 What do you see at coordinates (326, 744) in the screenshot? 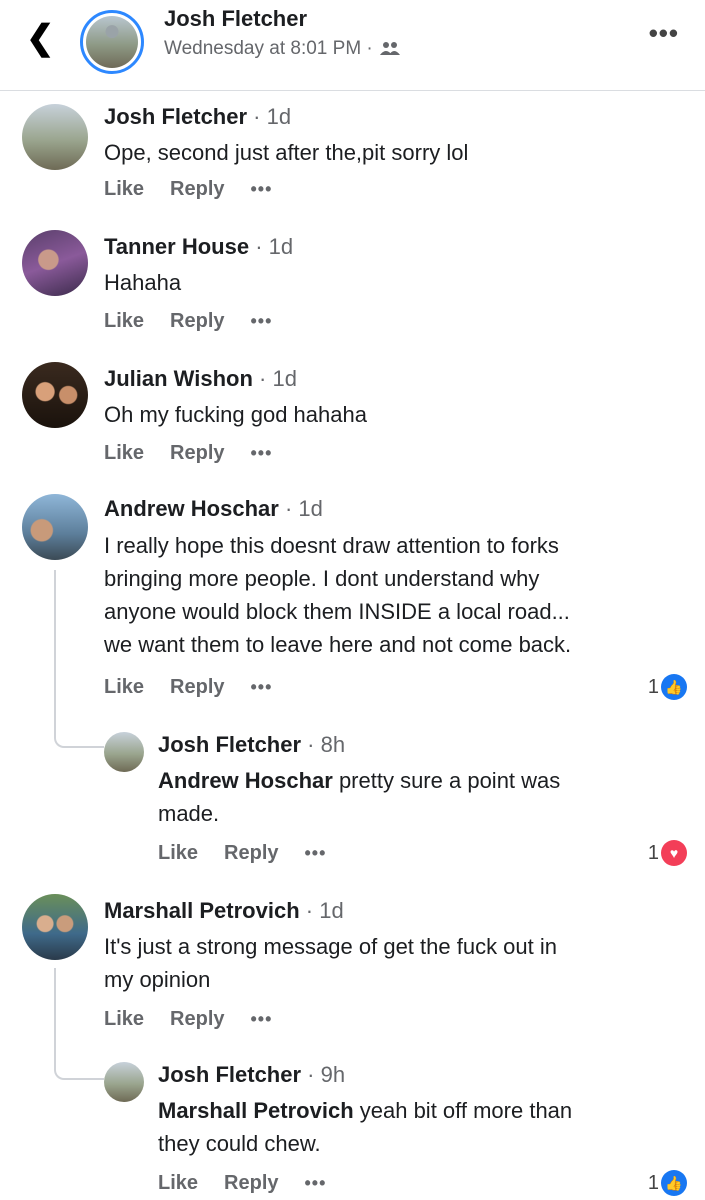
I see `comment-time: · 8h` at bounding box center [326, 744].